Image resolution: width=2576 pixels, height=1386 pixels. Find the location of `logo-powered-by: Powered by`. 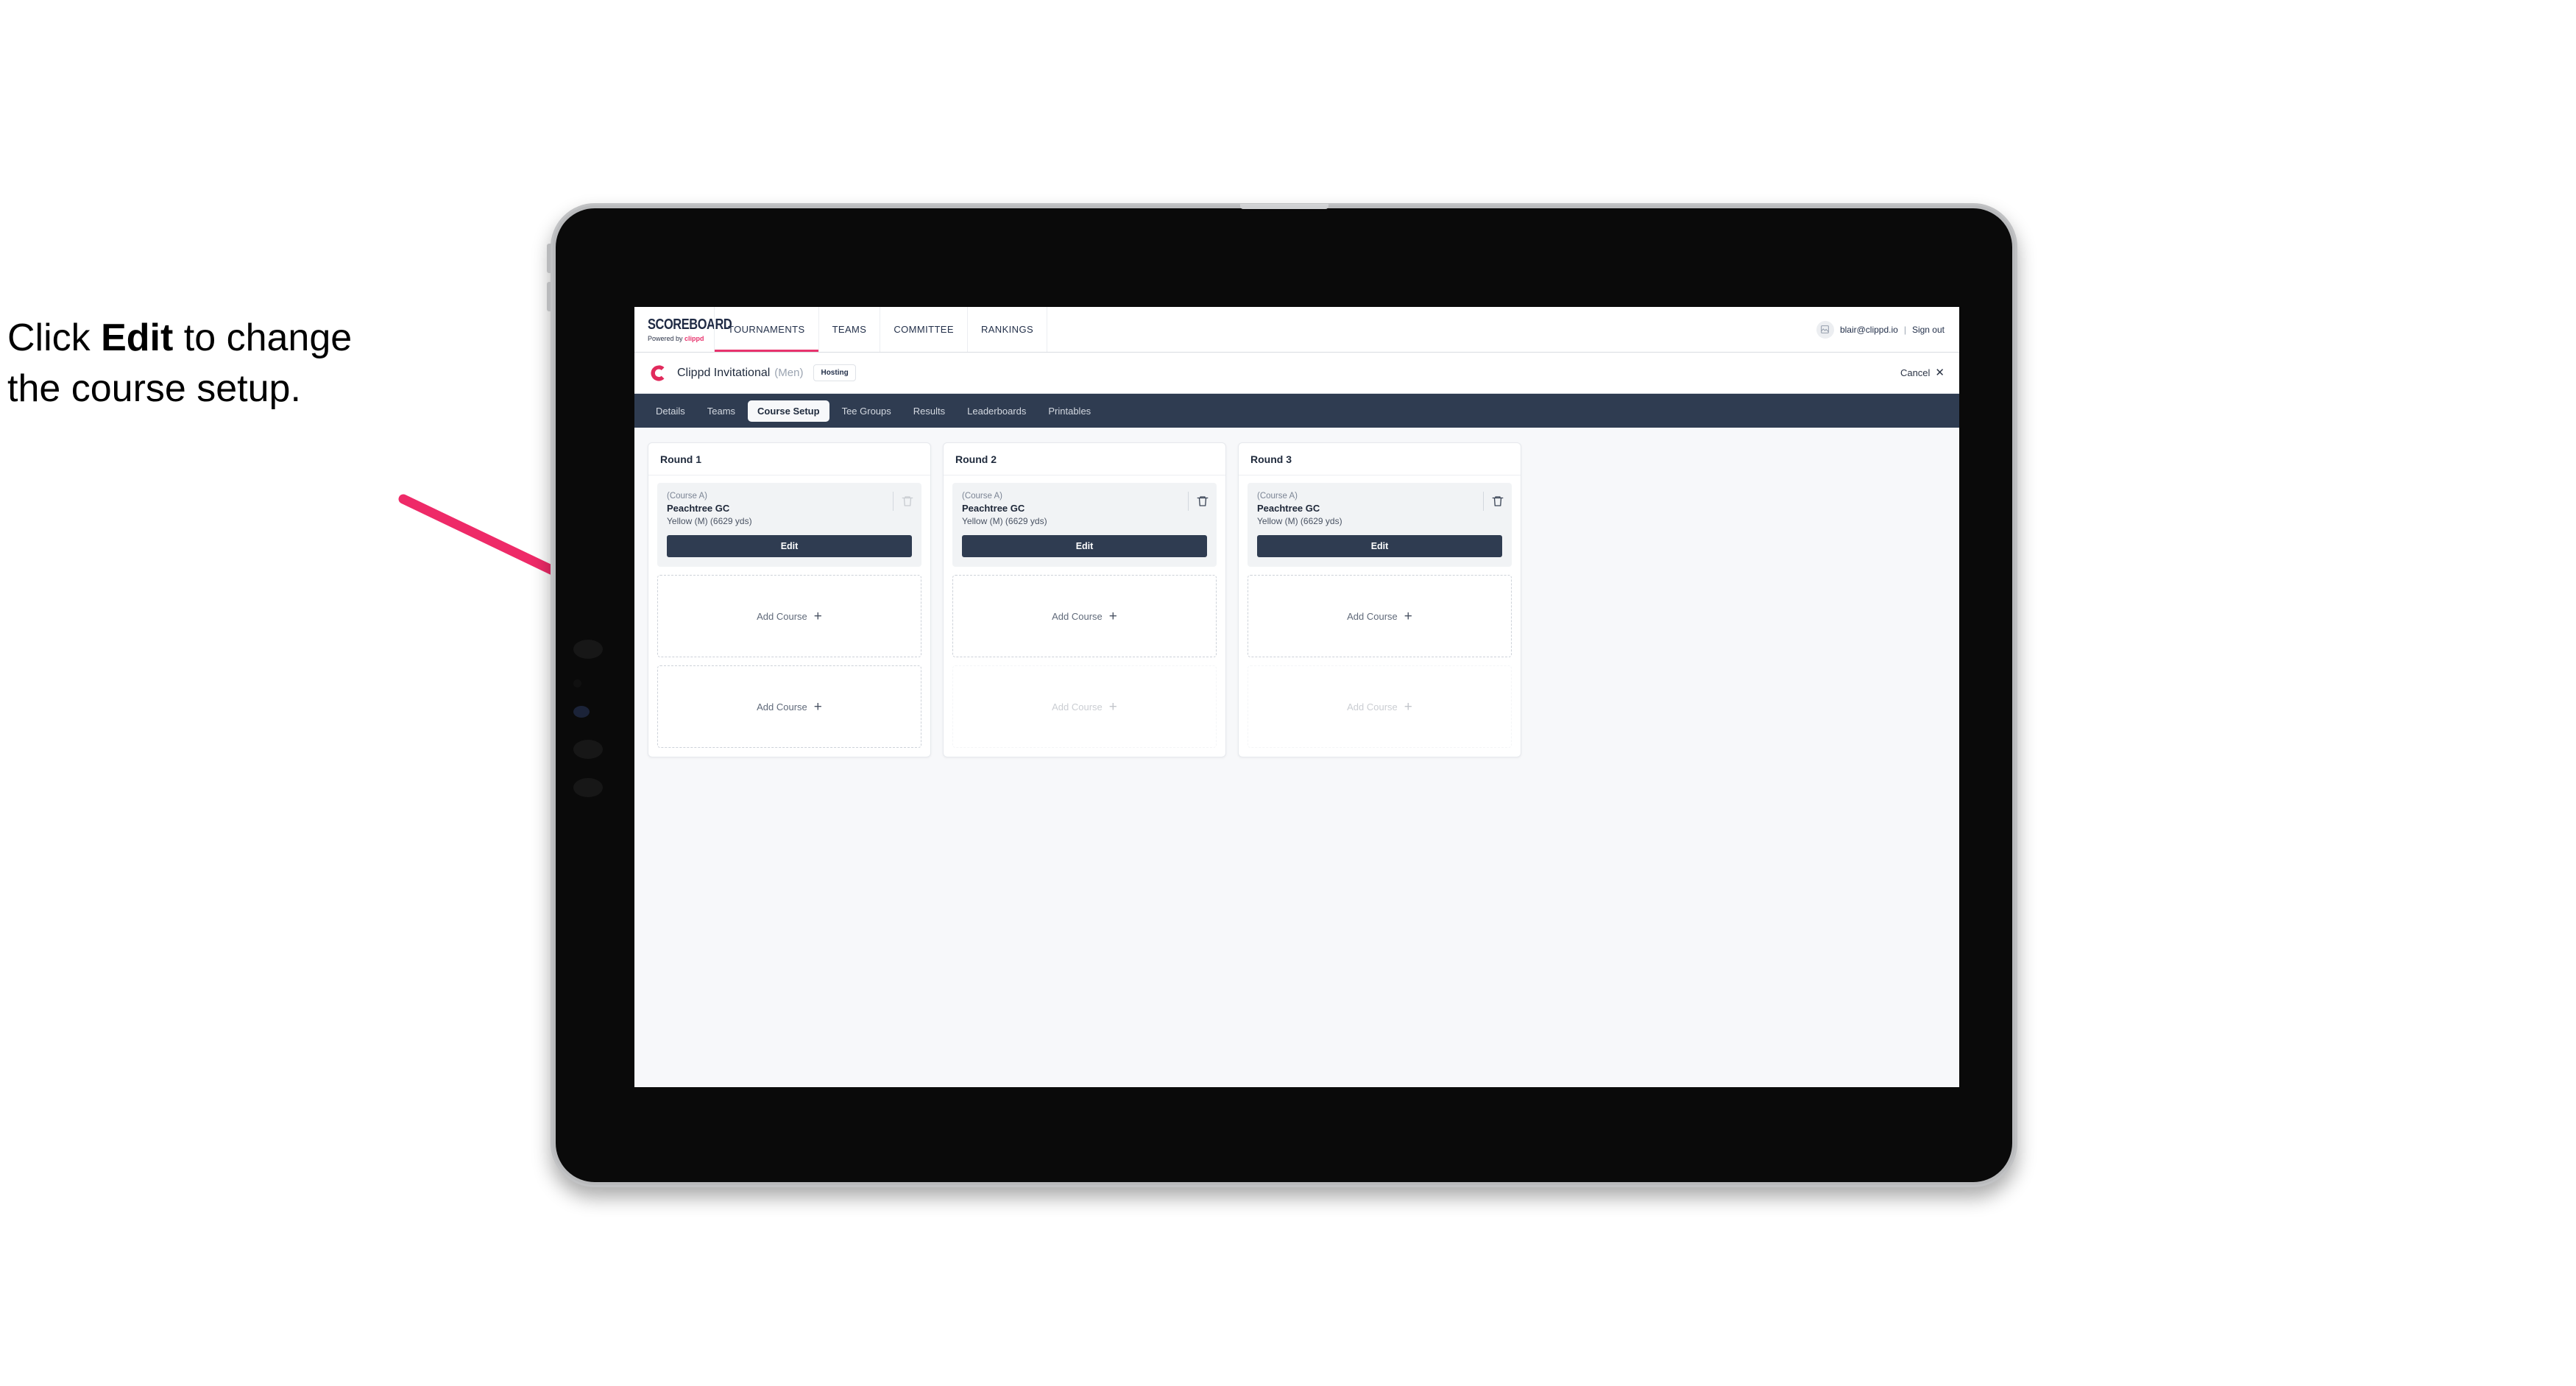

logo-powered-by: Powered by is located at coordinates (666, 338).